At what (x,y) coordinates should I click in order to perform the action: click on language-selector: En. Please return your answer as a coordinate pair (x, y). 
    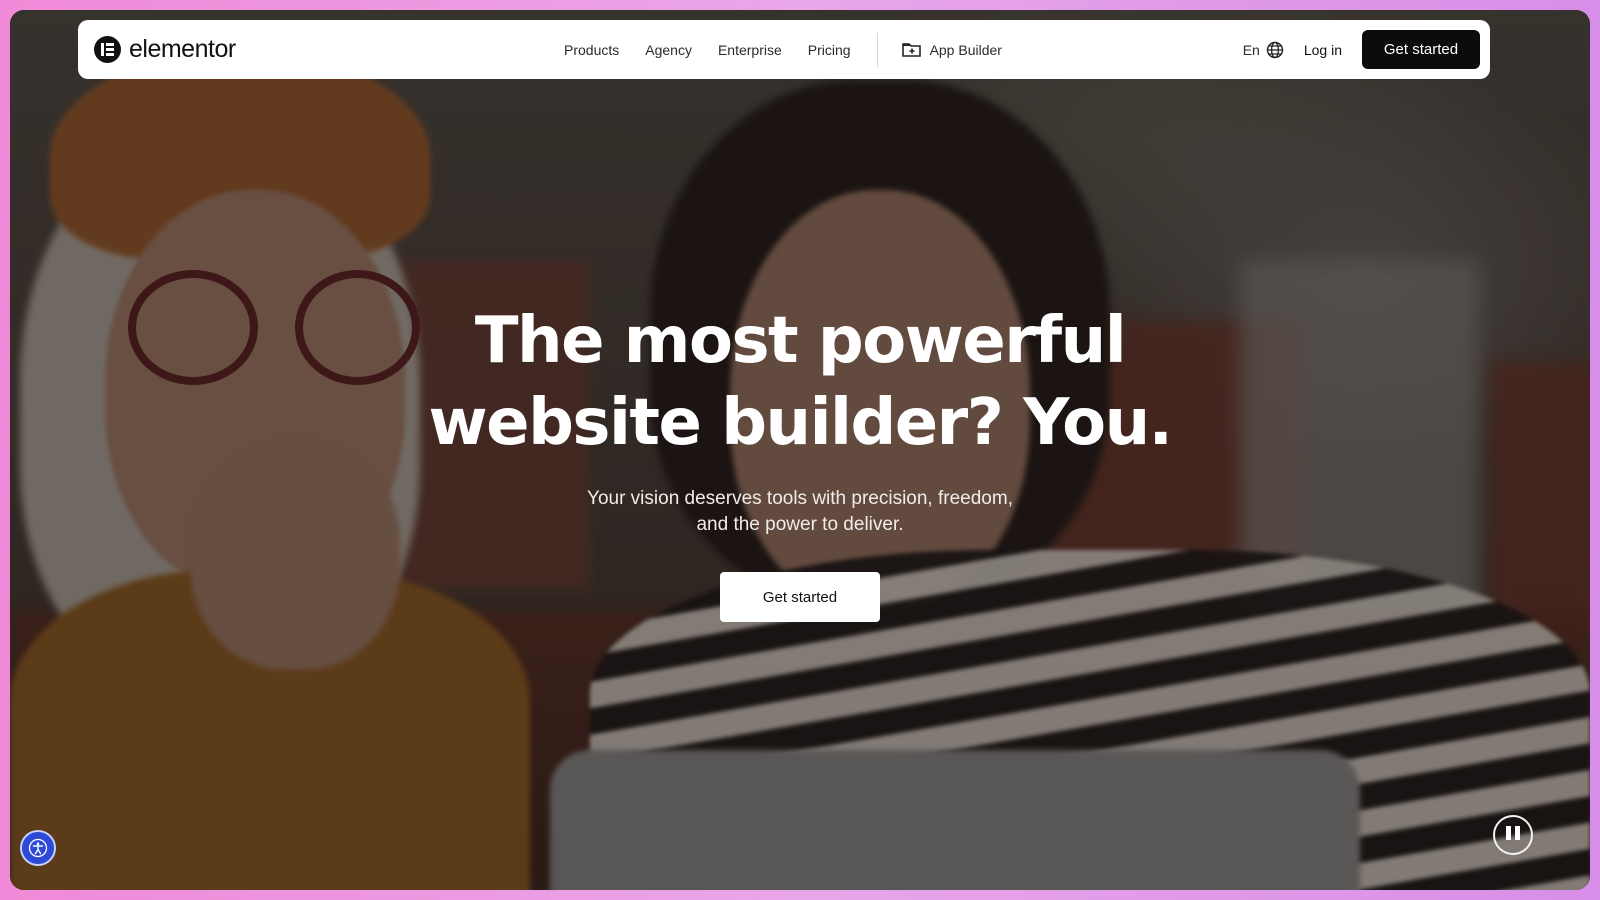
    Looking at the image, I should click on (1263, 50).